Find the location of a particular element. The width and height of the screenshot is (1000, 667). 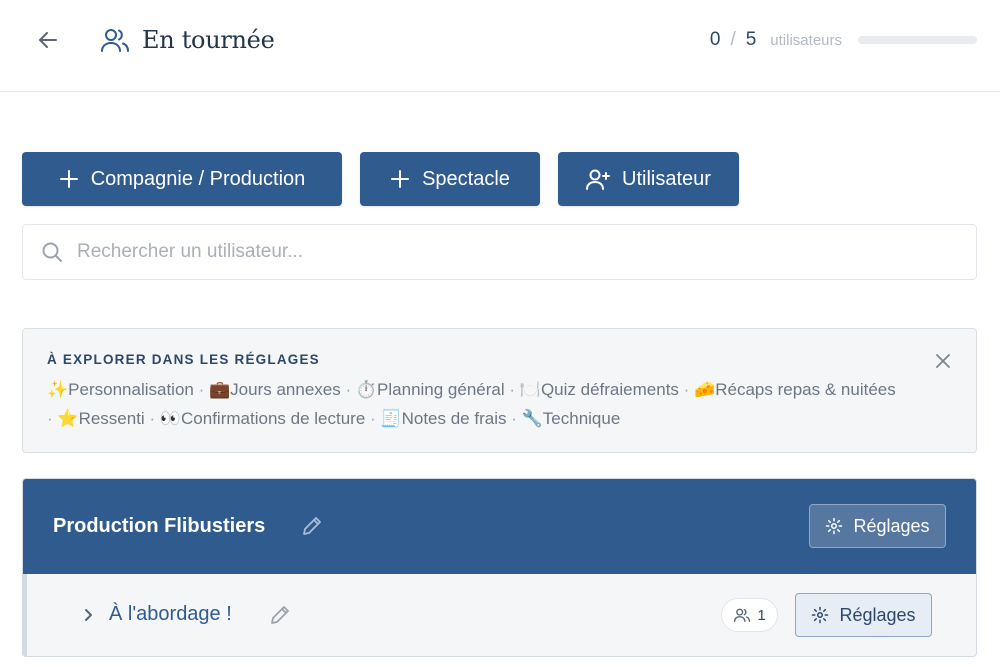

member-count-badge: 1 is located at coordinates (749, 615).